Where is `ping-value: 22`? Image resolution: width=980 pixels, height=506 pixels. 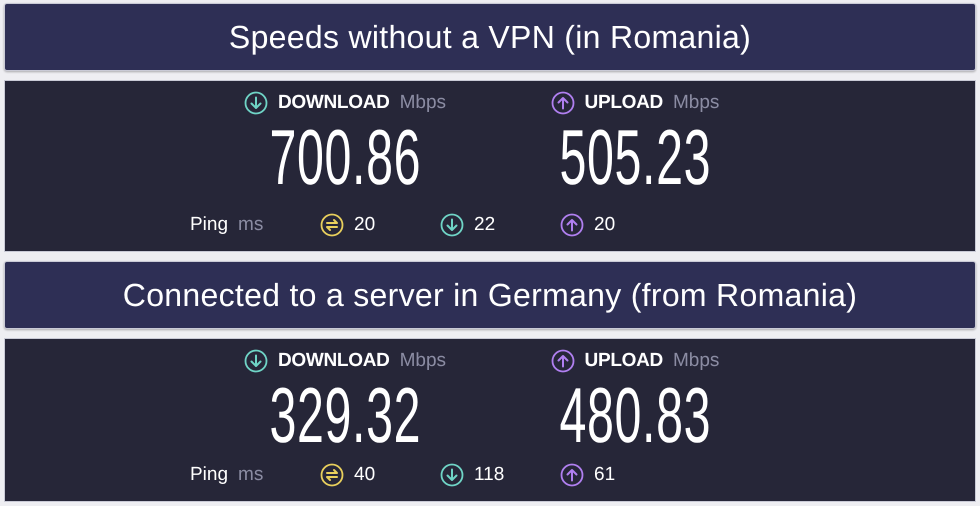 ping-value: 22 is located at coordinates (485, 225).